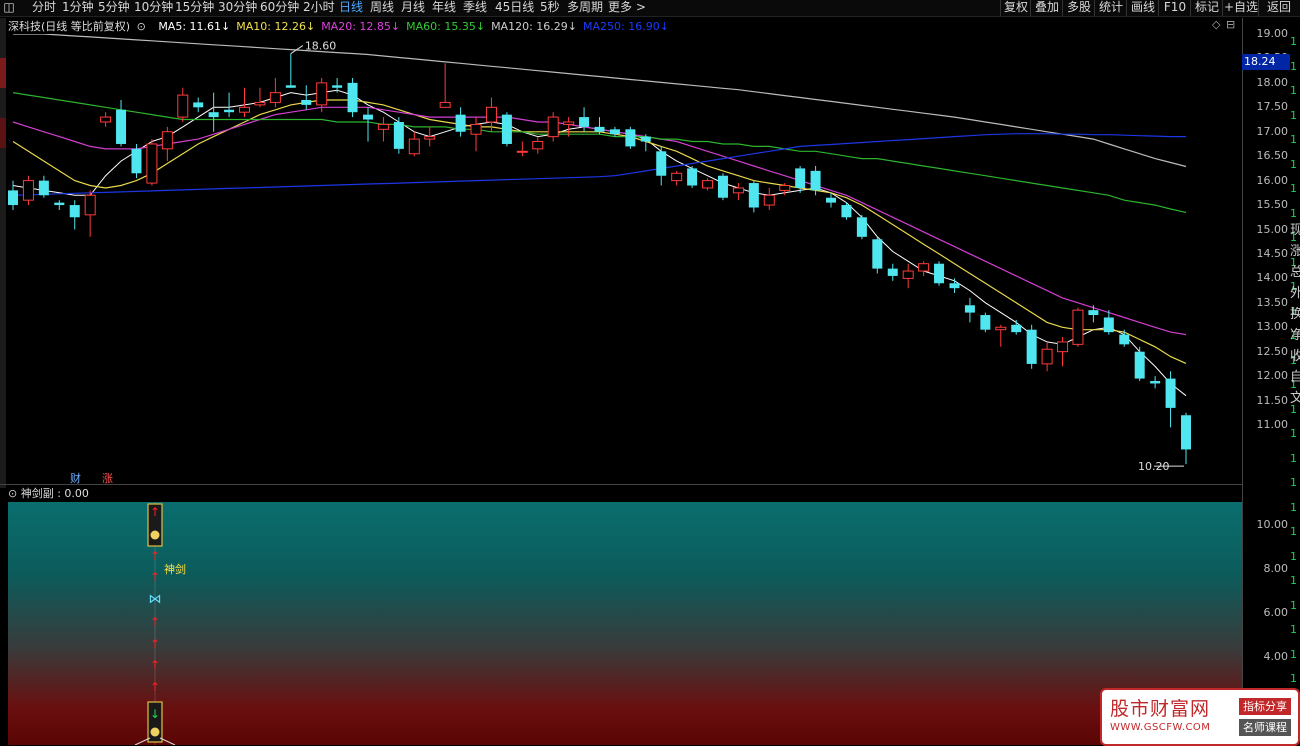 The image size is (1300, 746). I want to click on ma-value-0: MA5: 11.61, so click(190, 26).